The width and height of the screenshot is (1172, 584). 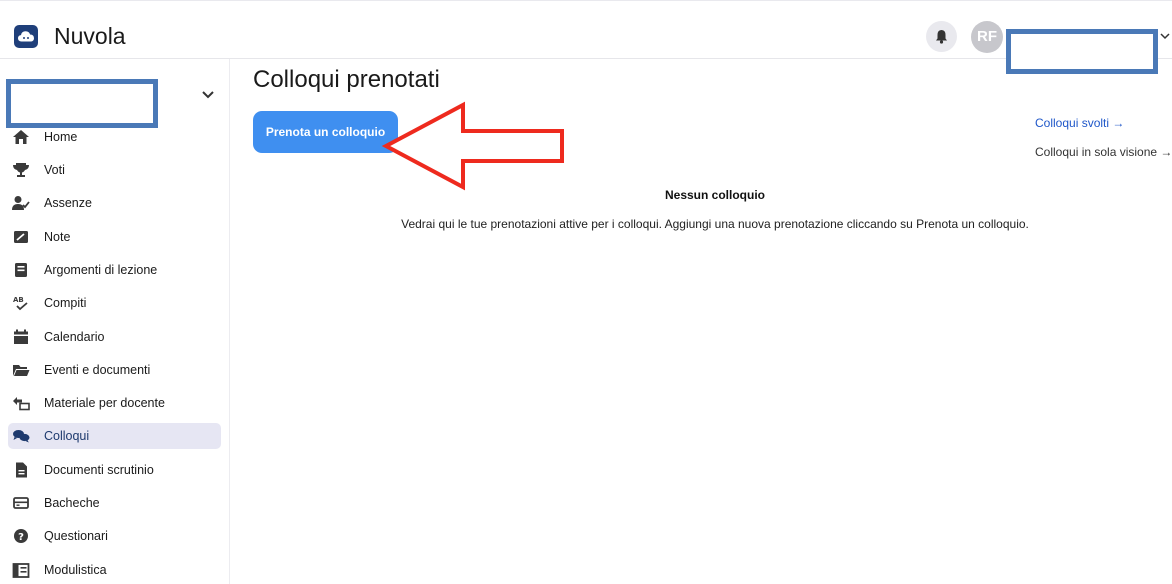 I want to click on question-icon: ?, so click(x=21, y=536).